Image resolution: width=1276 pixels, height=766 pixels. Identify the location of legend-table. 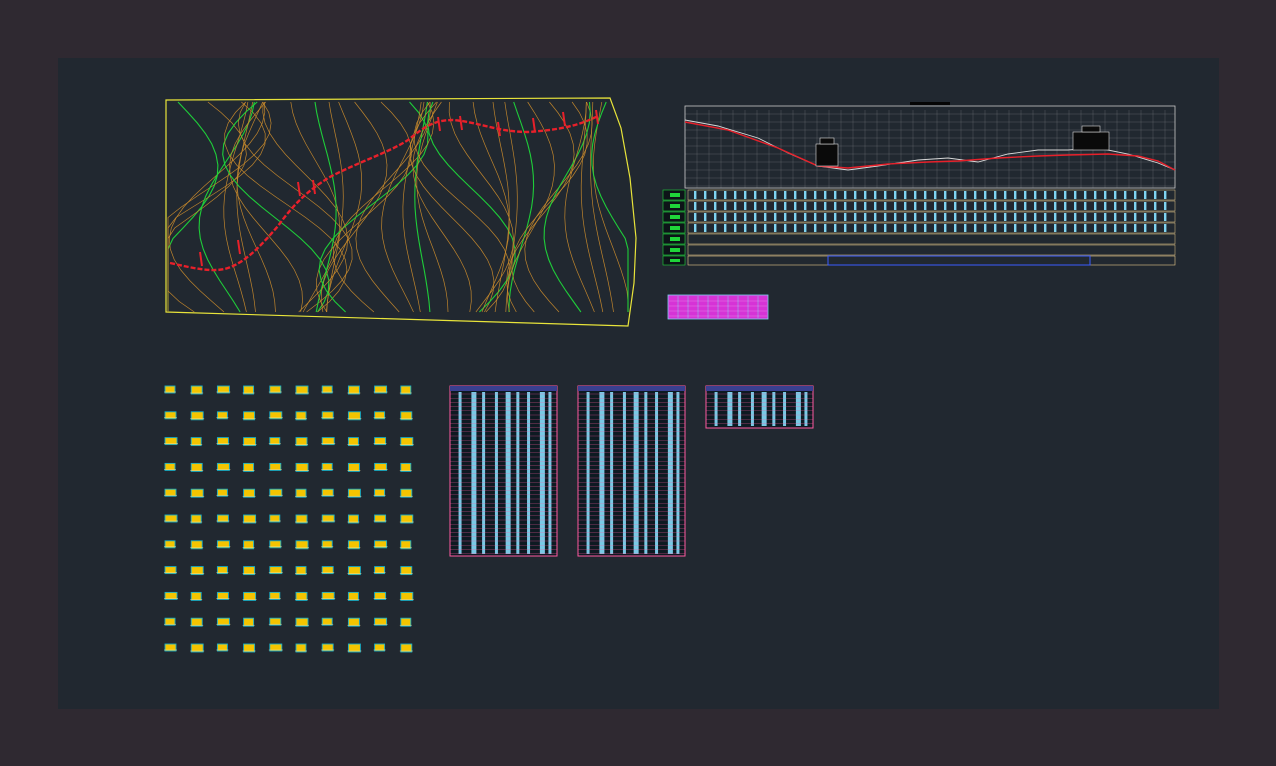
(718, 307).